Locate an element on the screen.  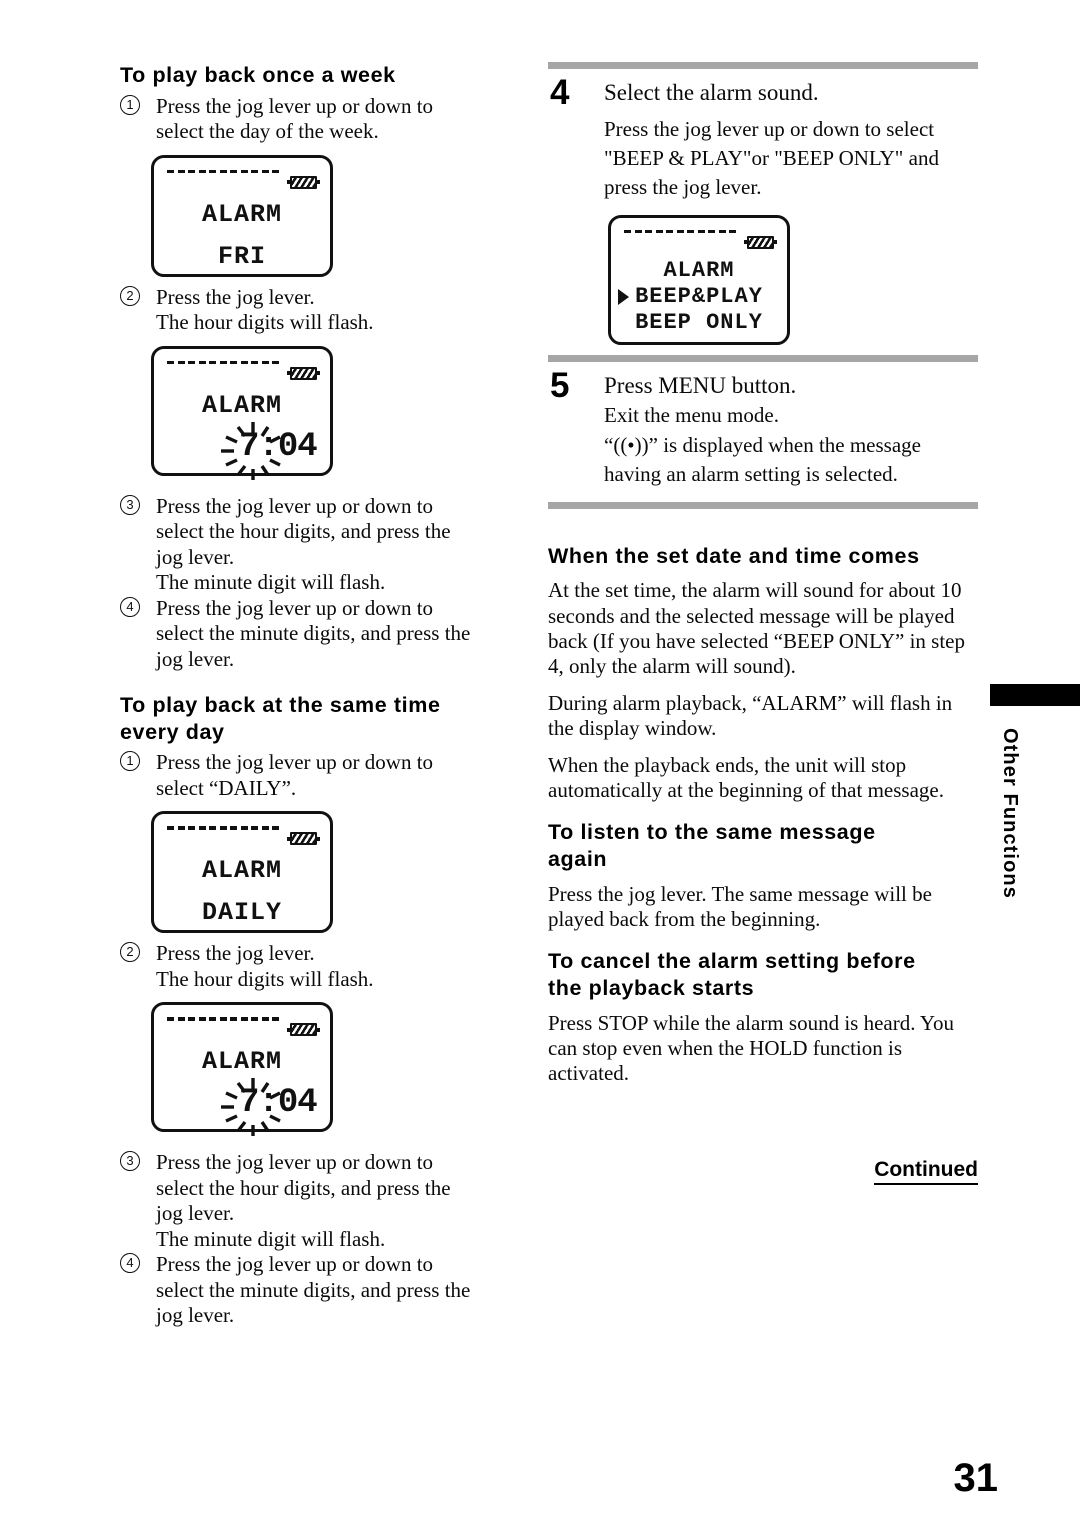
continued-label: Continued is located at coordinates (926, 1171).